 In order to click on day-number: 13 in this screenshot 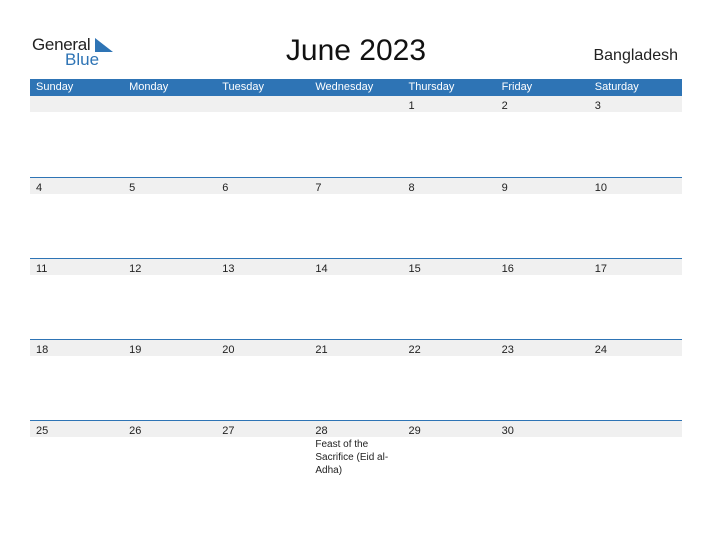, I will do `click(228, 269)`.